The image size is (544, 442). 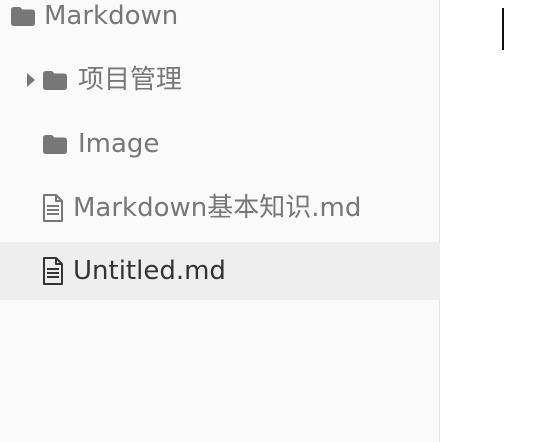 I want to click on sidebar-item-markdown-basics: Markdown基本知识.md, so click(x=220, y=208).